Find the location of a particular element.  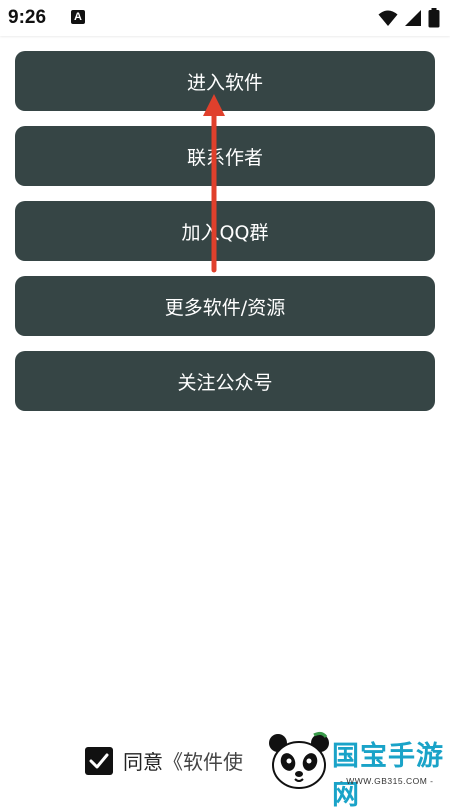

join-qq-group-button: 加入QQ群 is located at coordinates (225, 231).